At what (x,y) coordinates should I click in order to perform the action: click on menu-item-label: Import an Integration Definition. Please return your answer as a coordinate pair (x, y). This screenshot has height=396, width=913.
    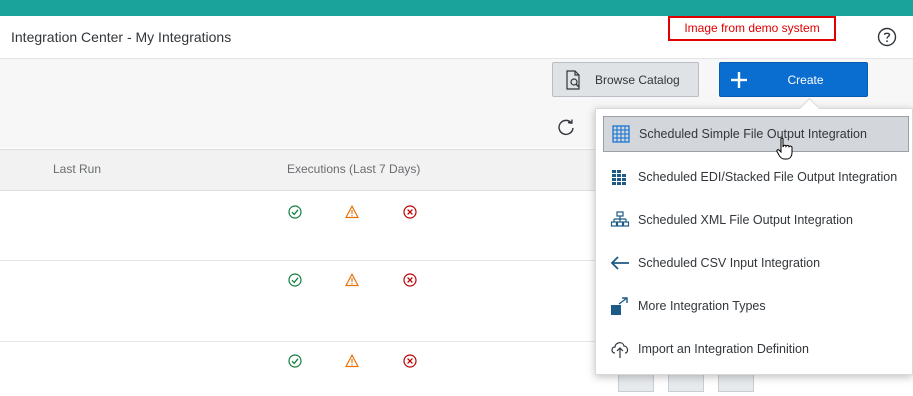
    Looking at the image, I should click on (723, 349).